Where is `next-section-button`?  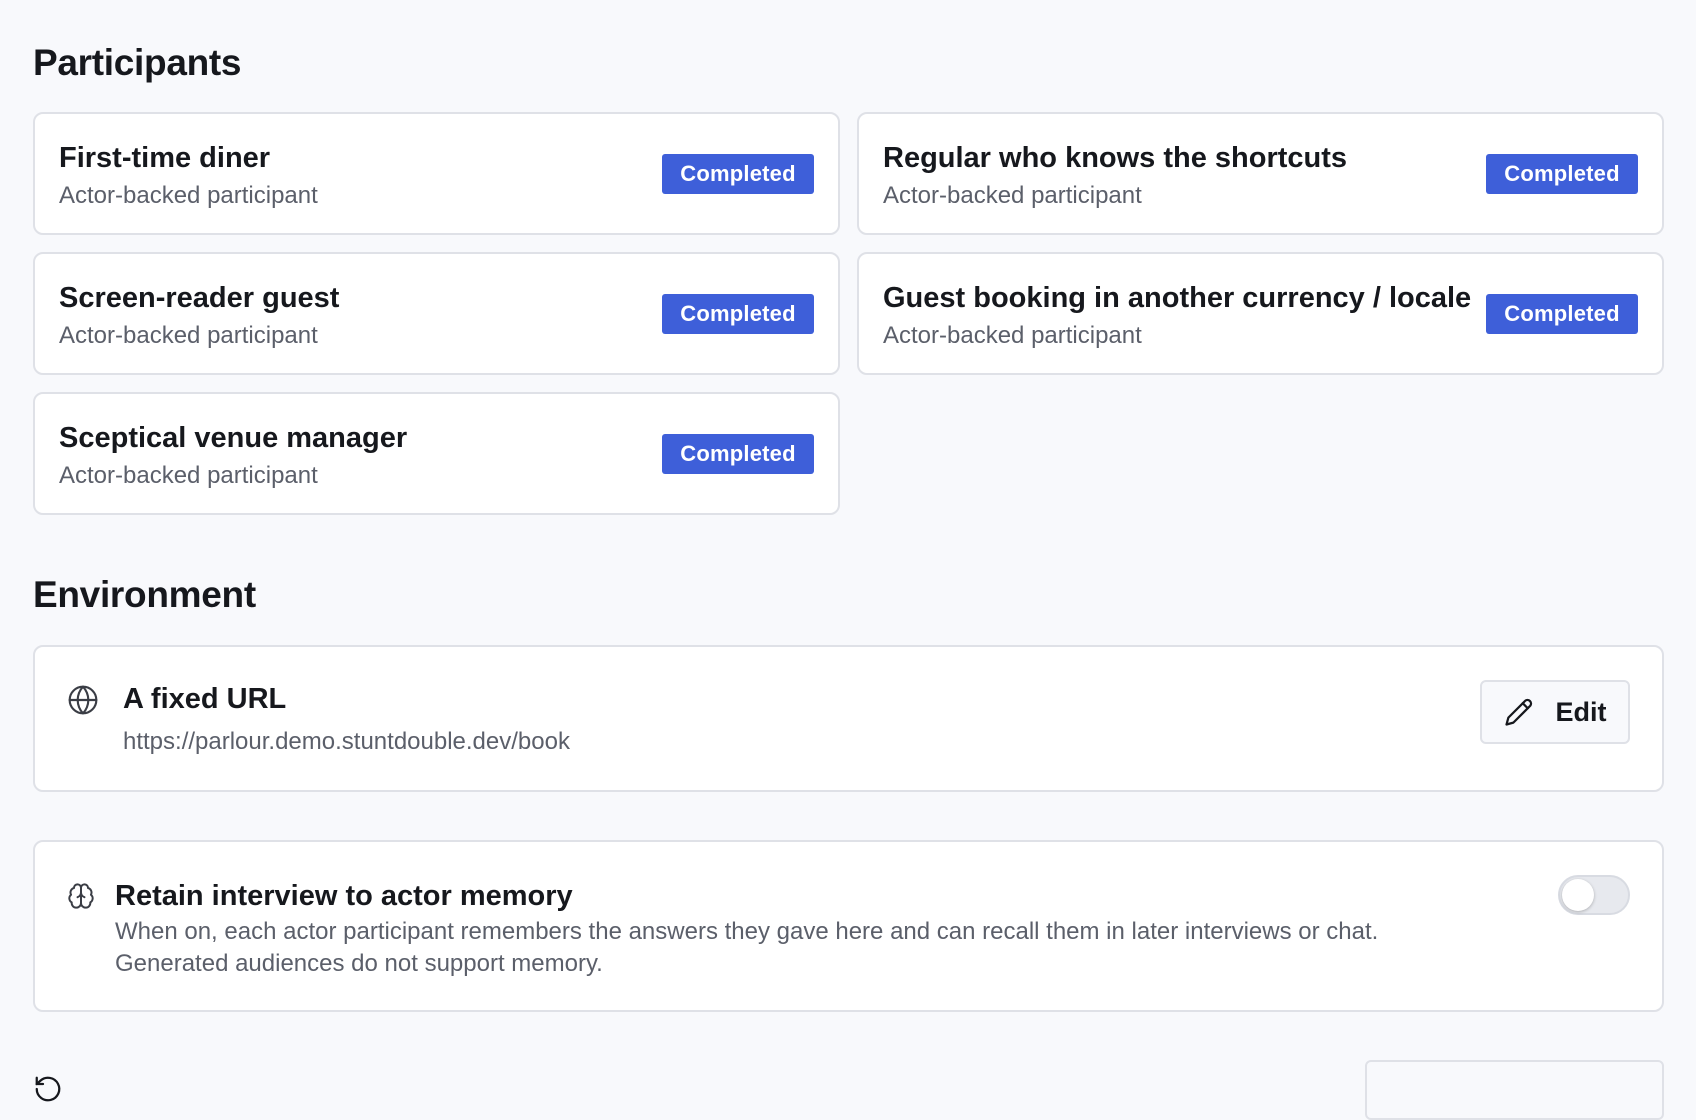
next-section-button is located at coordinates (1514, 1090).